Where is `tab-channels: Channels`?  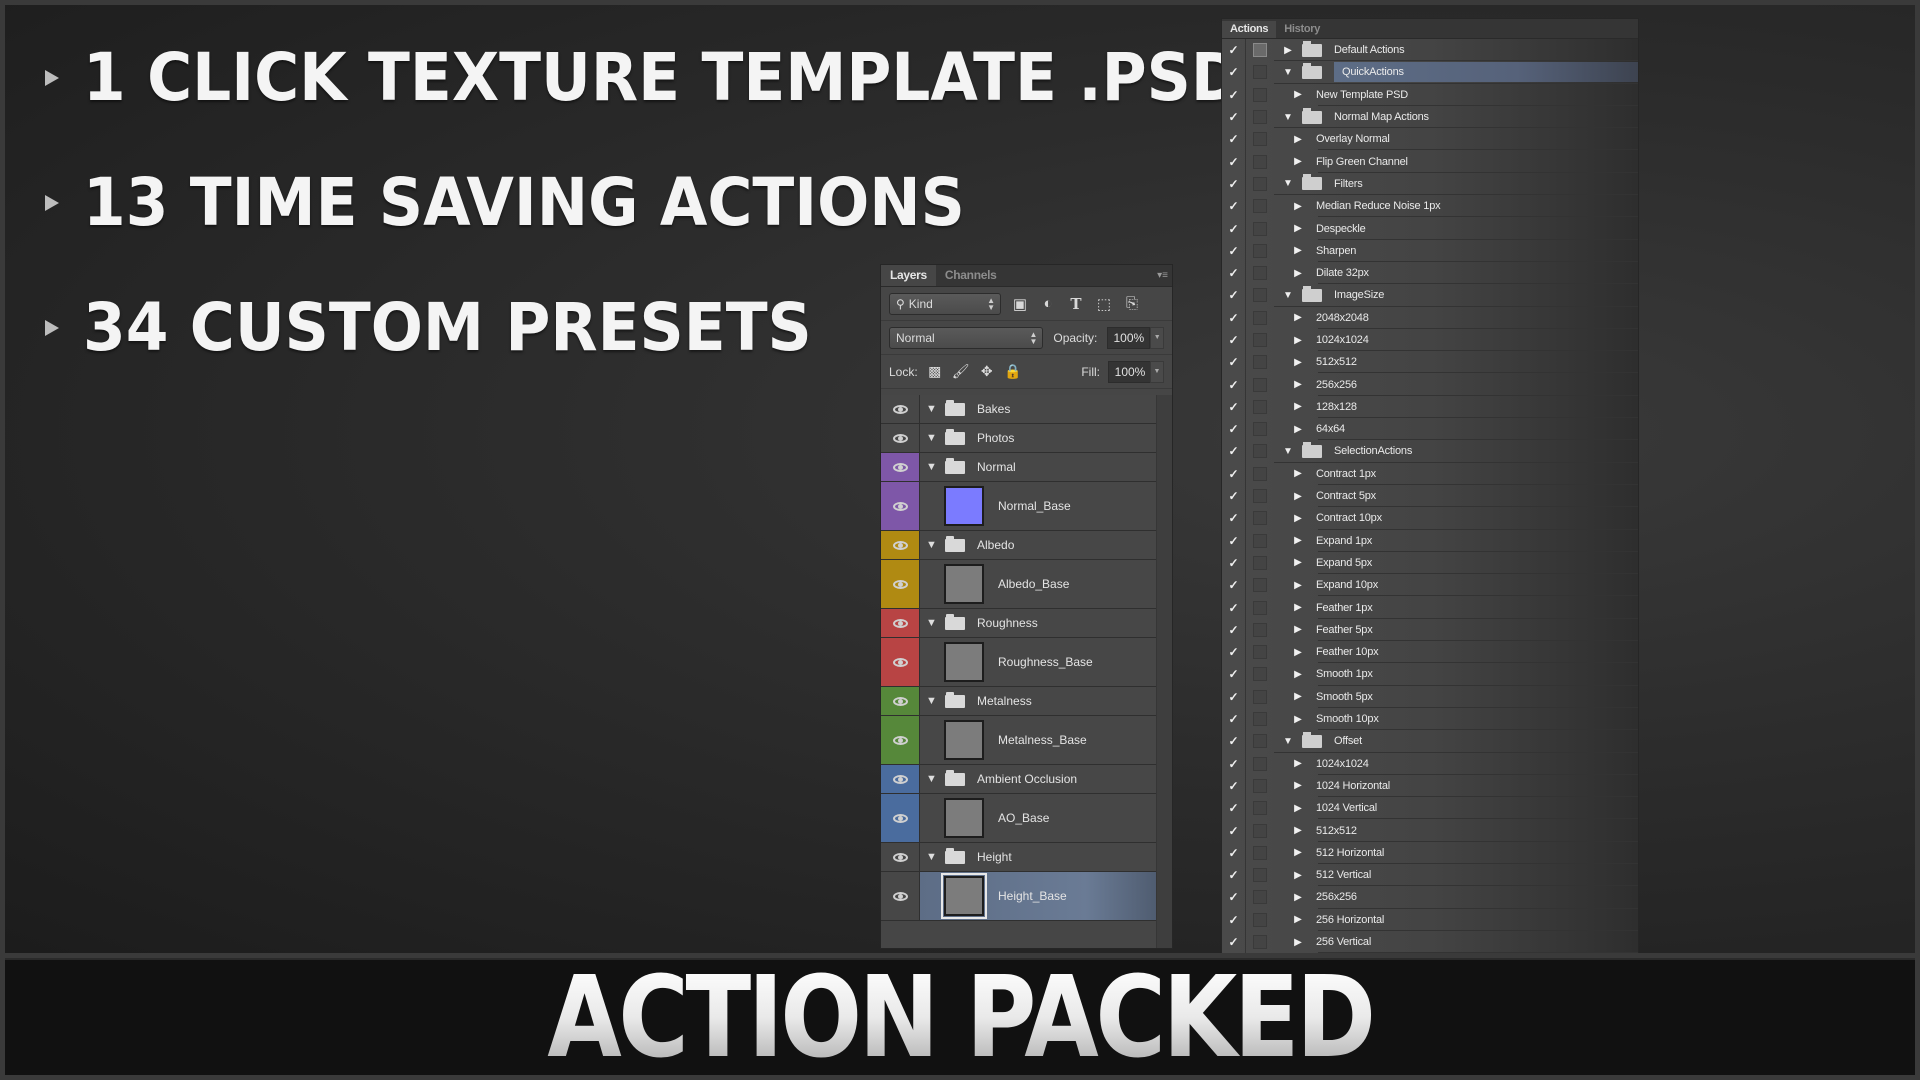
tab-channels: Channels is located at coordinates (971, 275).